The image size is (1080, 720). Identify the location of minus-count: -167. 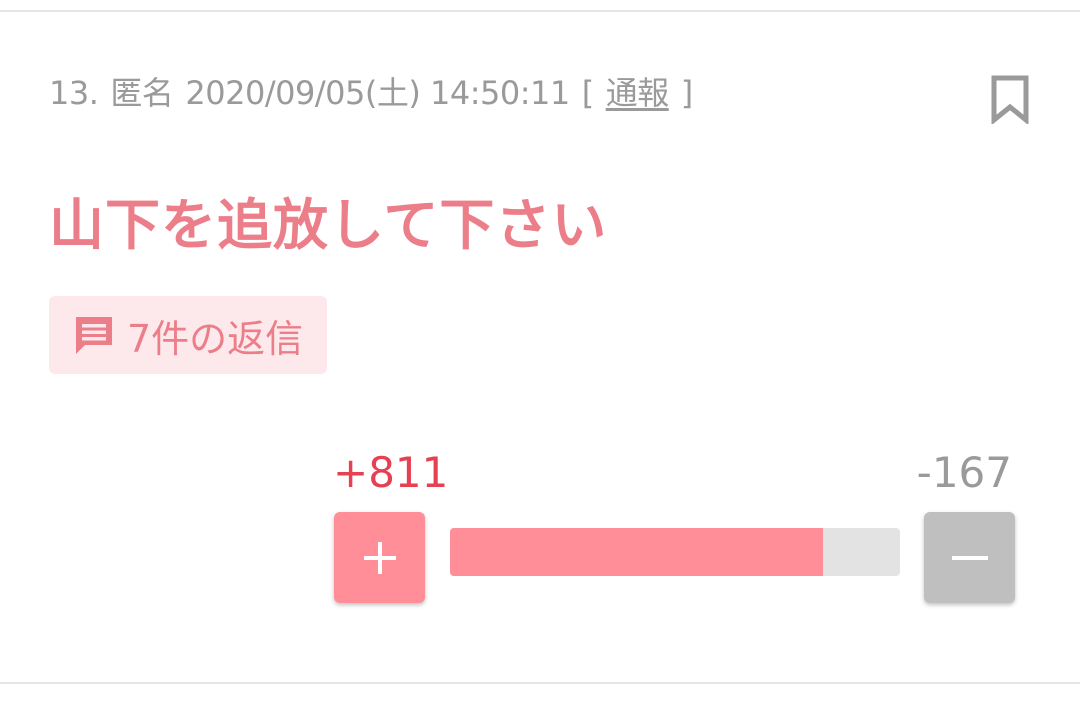
(964, 472).